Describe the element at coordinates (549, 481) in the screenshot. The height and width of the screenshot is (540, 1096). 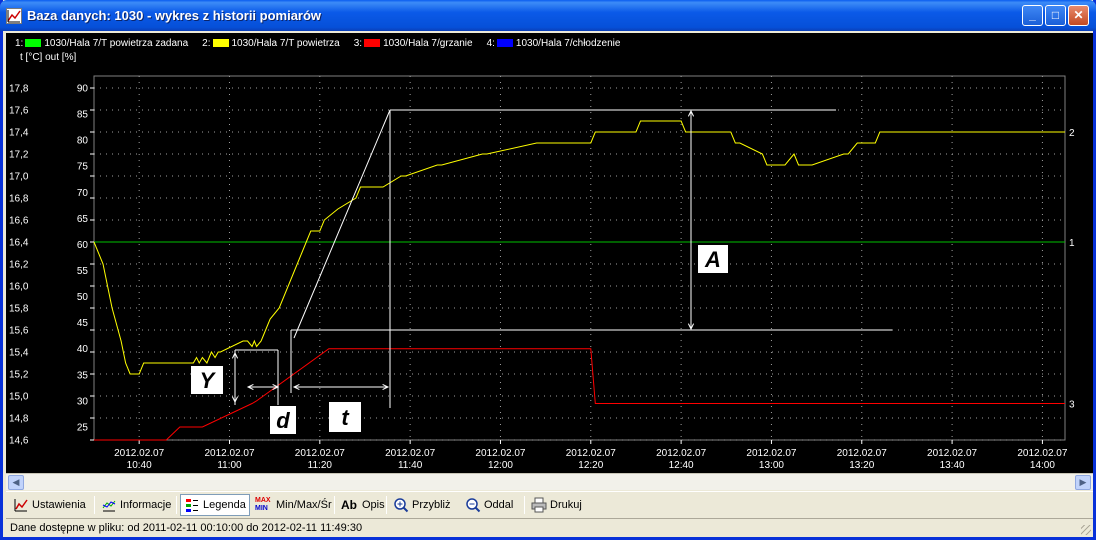
I see `horizontal-scrollbar: ◀ ▶` at that location.